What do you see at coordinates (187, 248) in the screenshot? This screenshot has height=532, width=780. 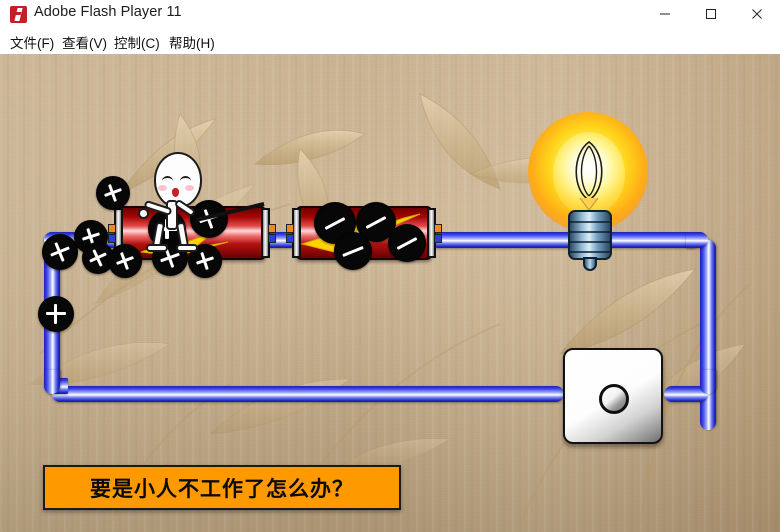 I see `figure-foot-right` at bounding box center [187, 248].